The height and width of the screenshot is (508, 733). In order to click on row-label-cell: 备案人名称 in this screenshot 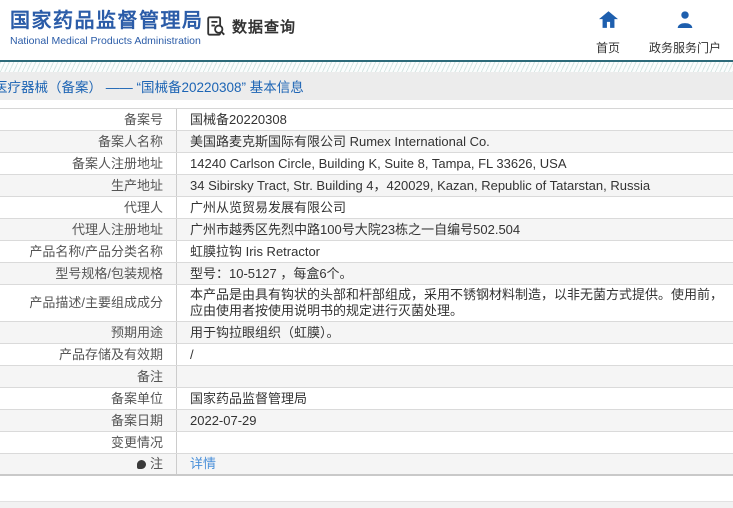, I will do `click(88, 141)`.